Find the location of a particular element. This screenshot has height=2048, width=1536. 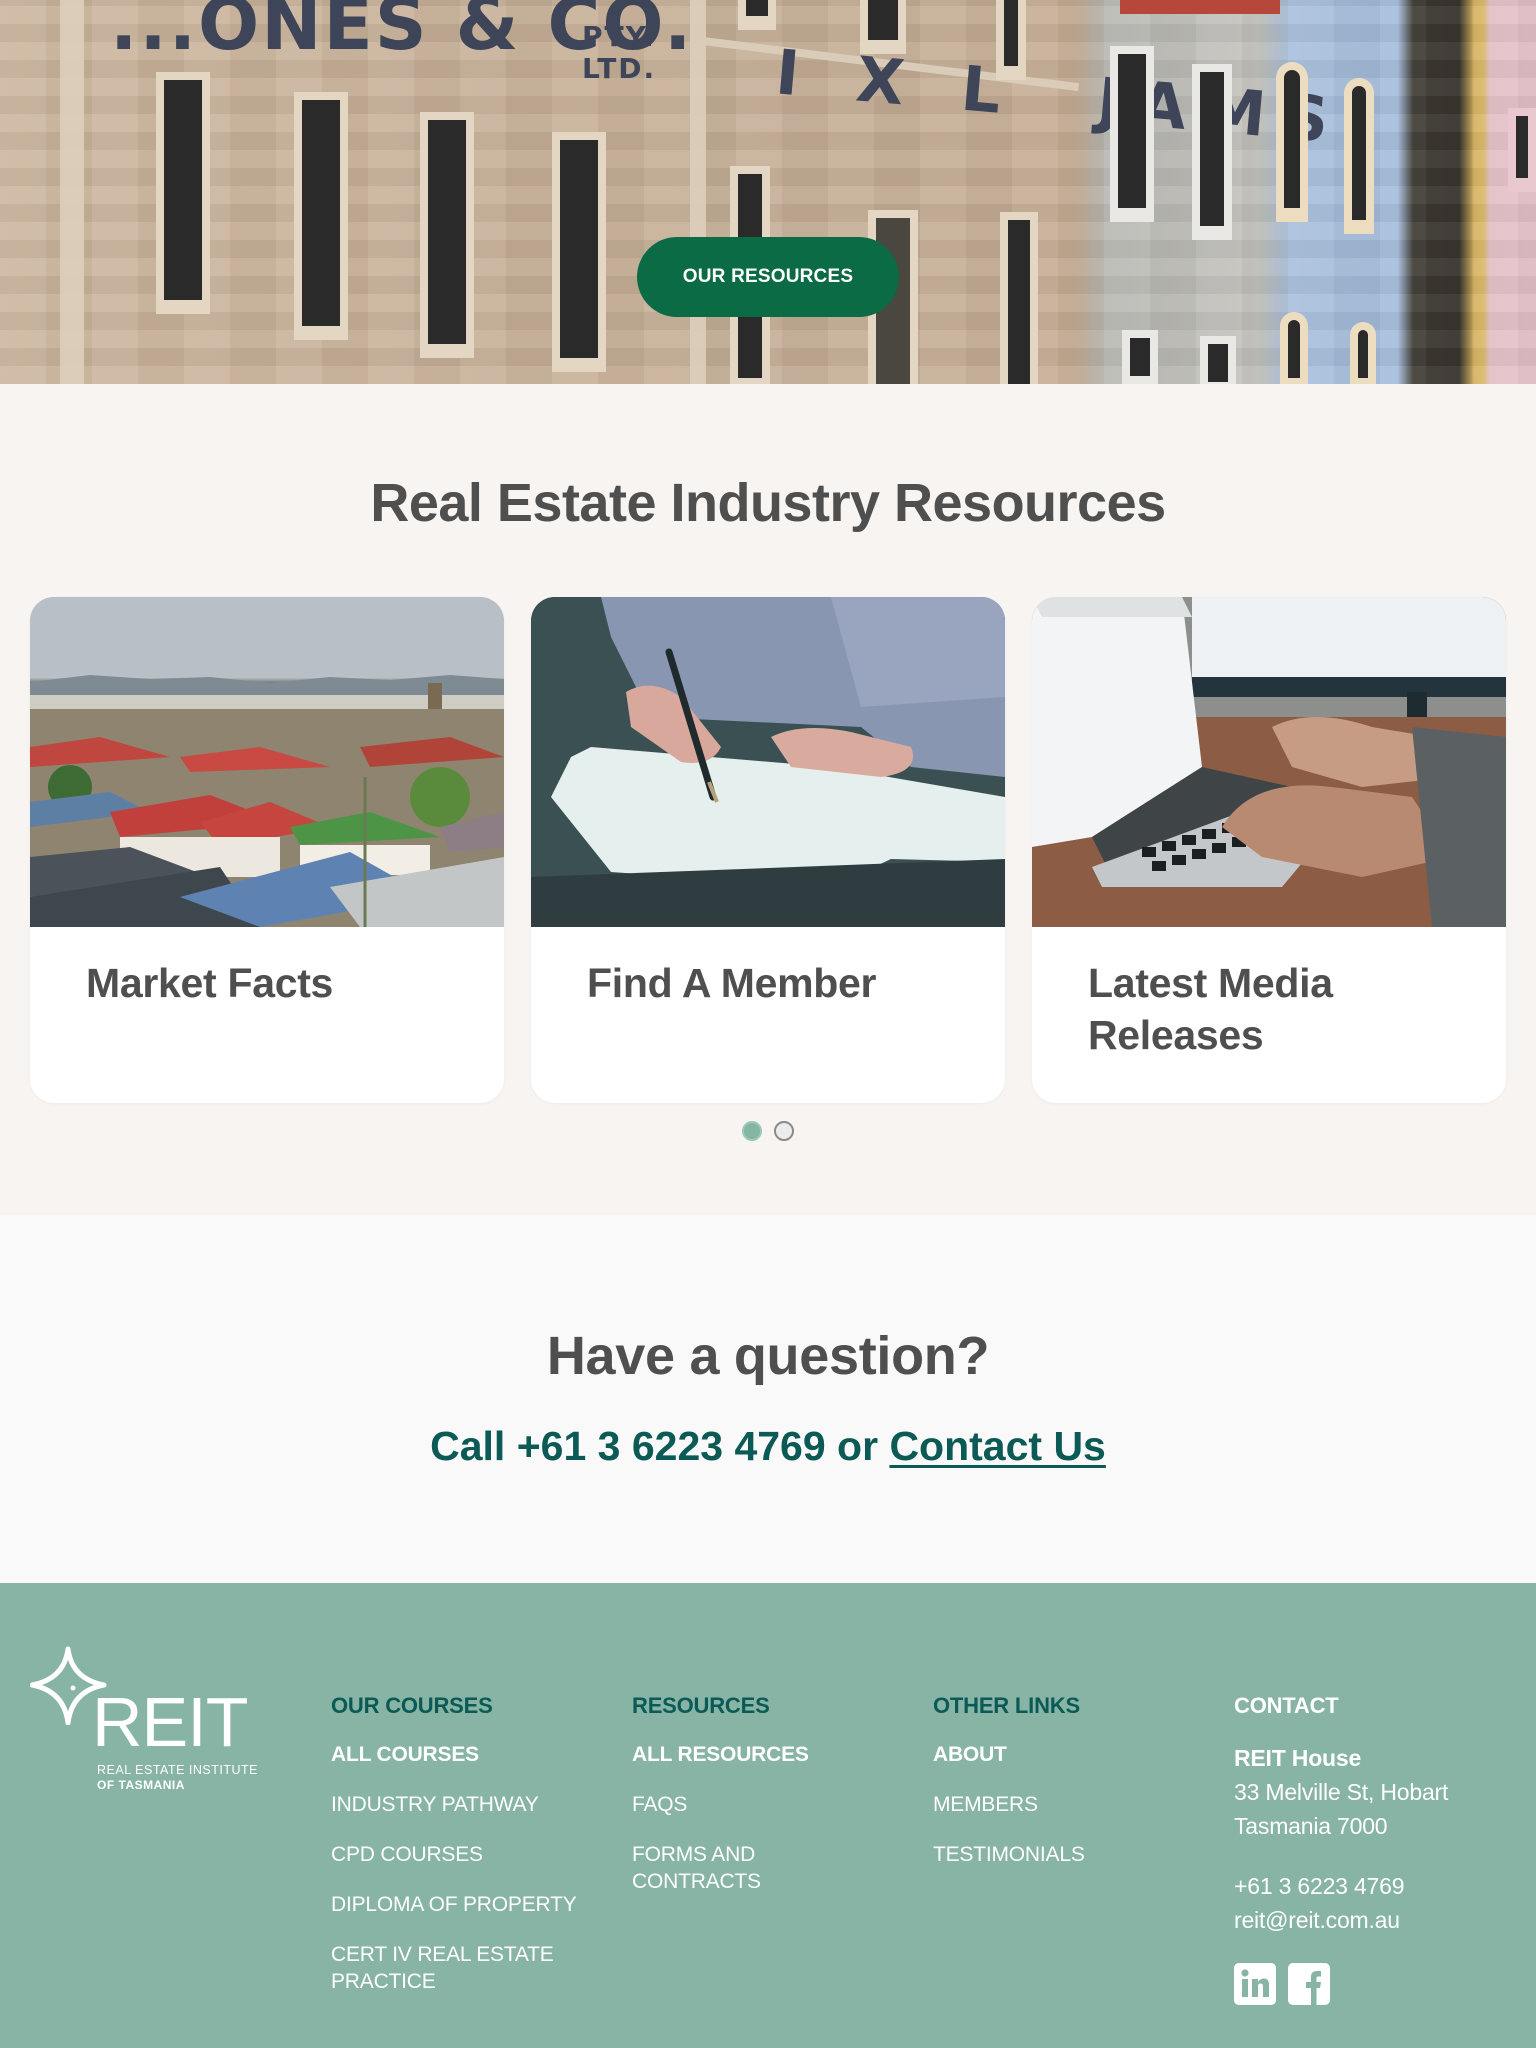

footer-heading: RESOURCES is located at coordinates (701, 1705).